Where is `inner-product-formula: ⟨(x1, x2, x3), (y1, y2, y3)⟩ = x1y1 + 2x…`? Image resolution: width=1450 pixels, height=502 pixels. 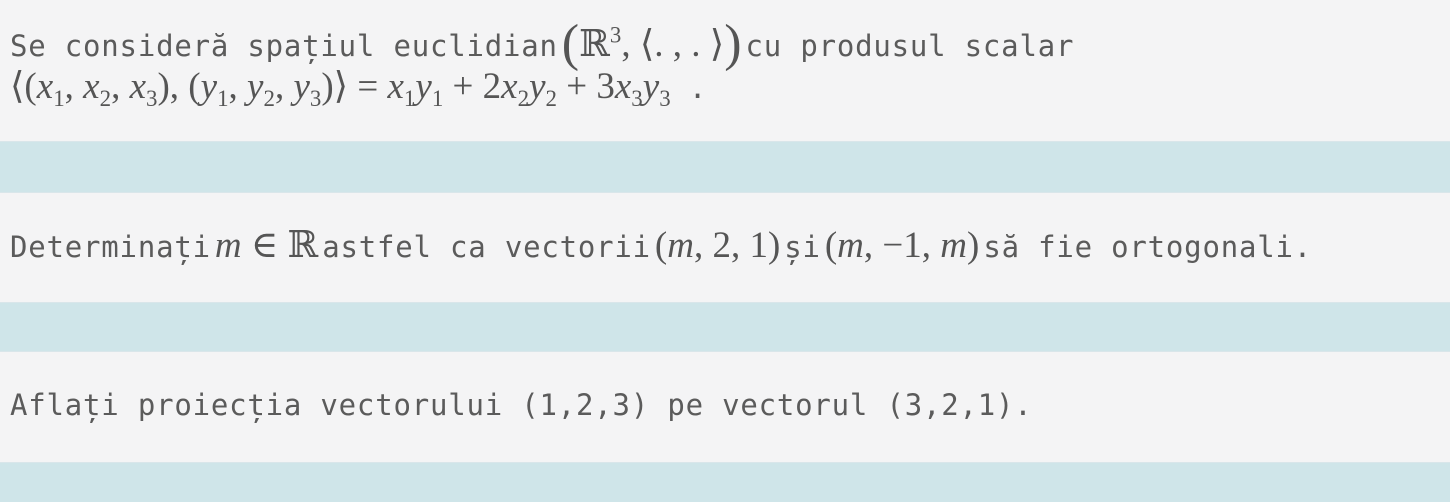 inner-product-formula: ⟨(x1, x2, x3), (y1, y2, y3)⟩ = x1y1 + 2x… is located at coordinates (359, 89).